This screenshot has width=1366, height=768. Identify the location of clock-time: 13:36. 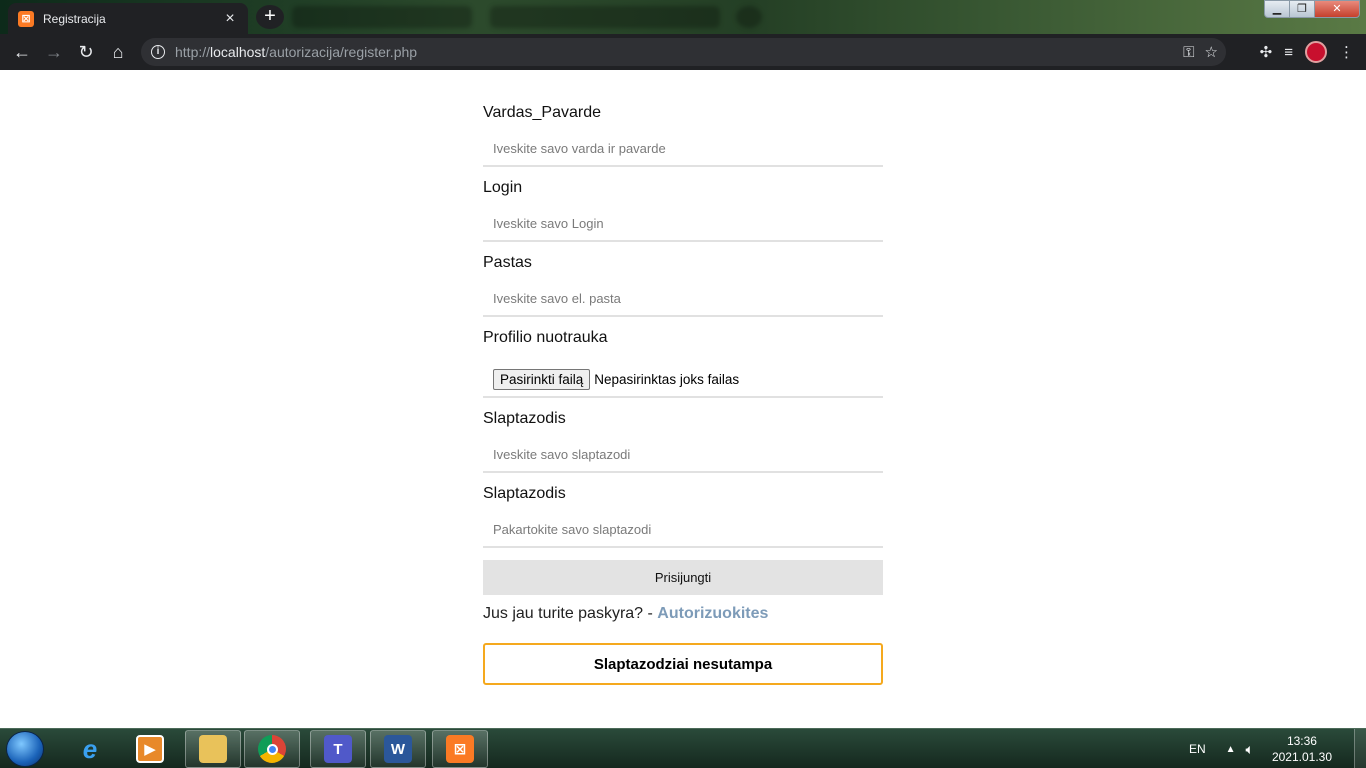
(1301, 741).